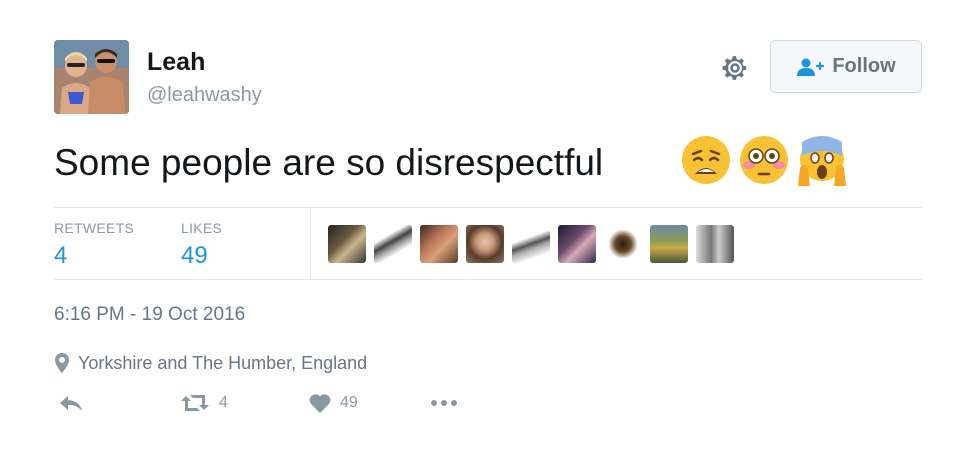 Image resolution: width=976 pixels, height=450 pixels. I want to click on retweets-count: 4, so click(61, 255).